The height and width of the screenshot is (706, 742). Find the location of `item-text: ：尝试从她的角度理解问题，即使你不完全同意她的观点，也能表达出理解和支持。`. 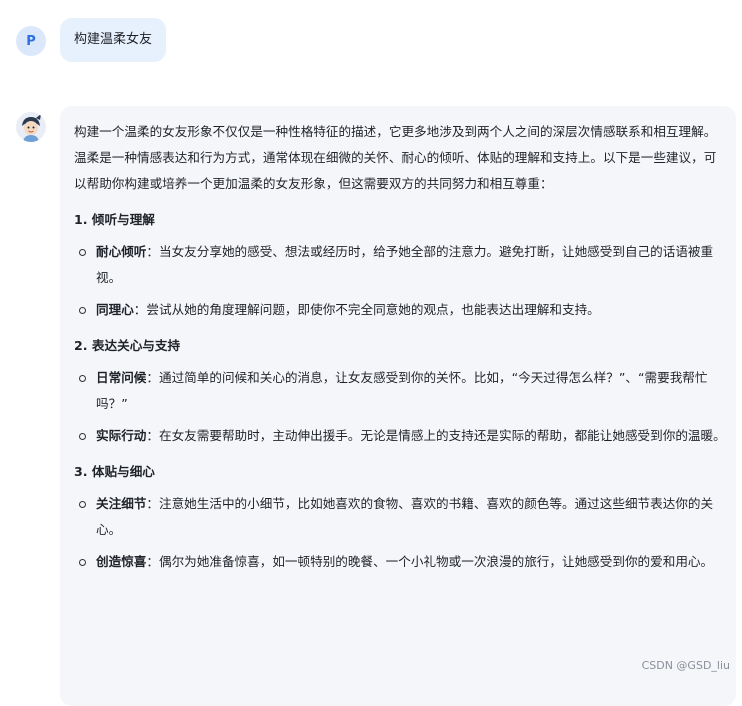

item-text: ：尝试从她的角度理解问题，即使你不完全同意她的观点，也能表达出理解和支持。 is located at coordinates (366, 309).